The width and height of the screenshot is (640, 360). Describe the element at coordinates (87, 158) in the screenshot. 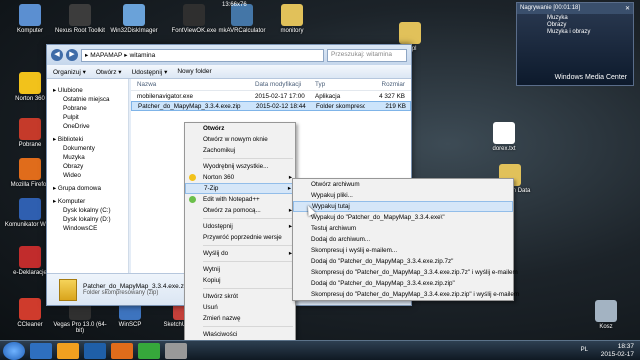

I see `nav-item: Muzyka` at that location.